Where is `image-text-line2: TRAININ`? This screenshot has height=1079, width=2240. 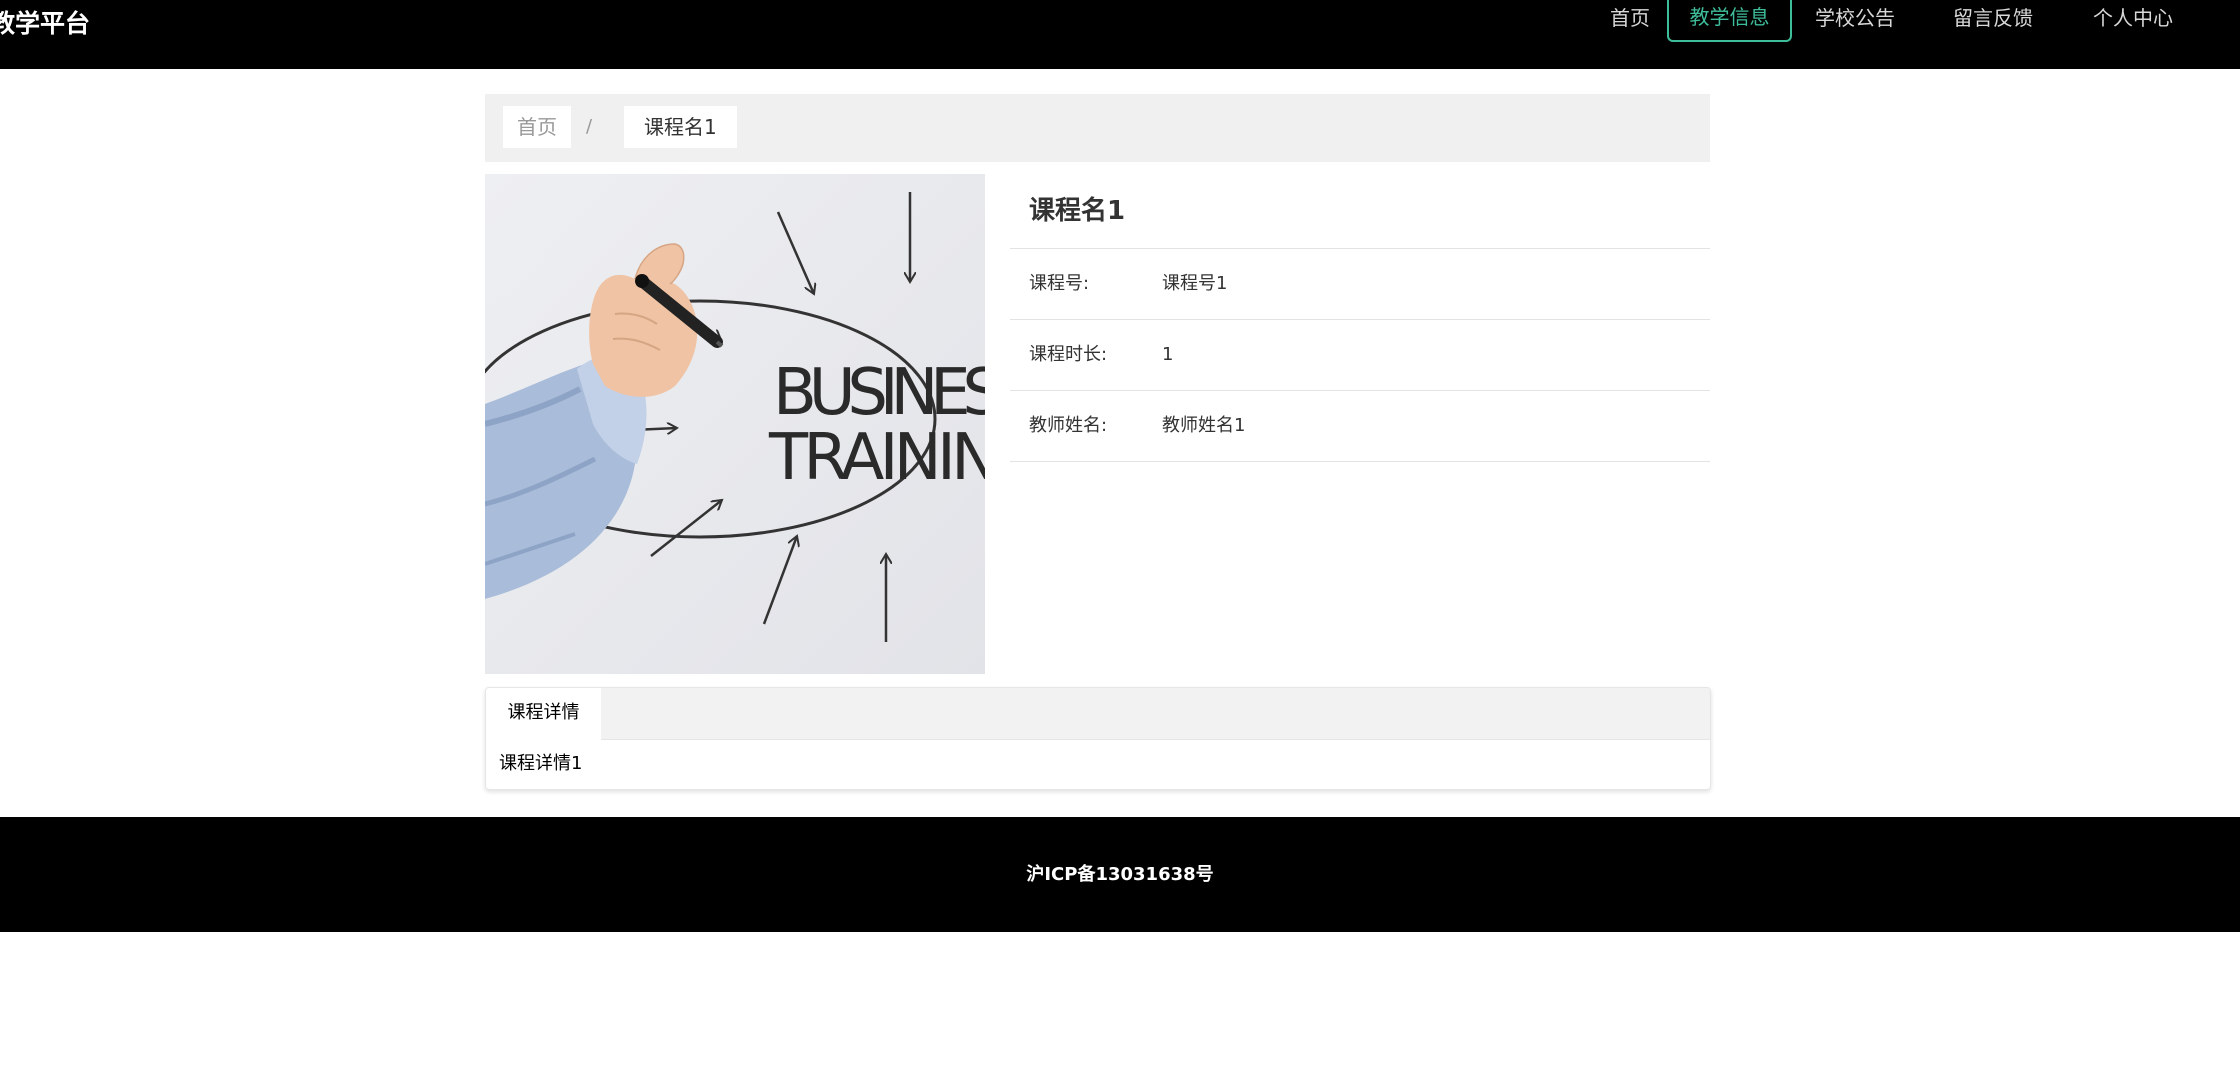 image-text-line2: TRAININ is located at coordinates (876, 458).